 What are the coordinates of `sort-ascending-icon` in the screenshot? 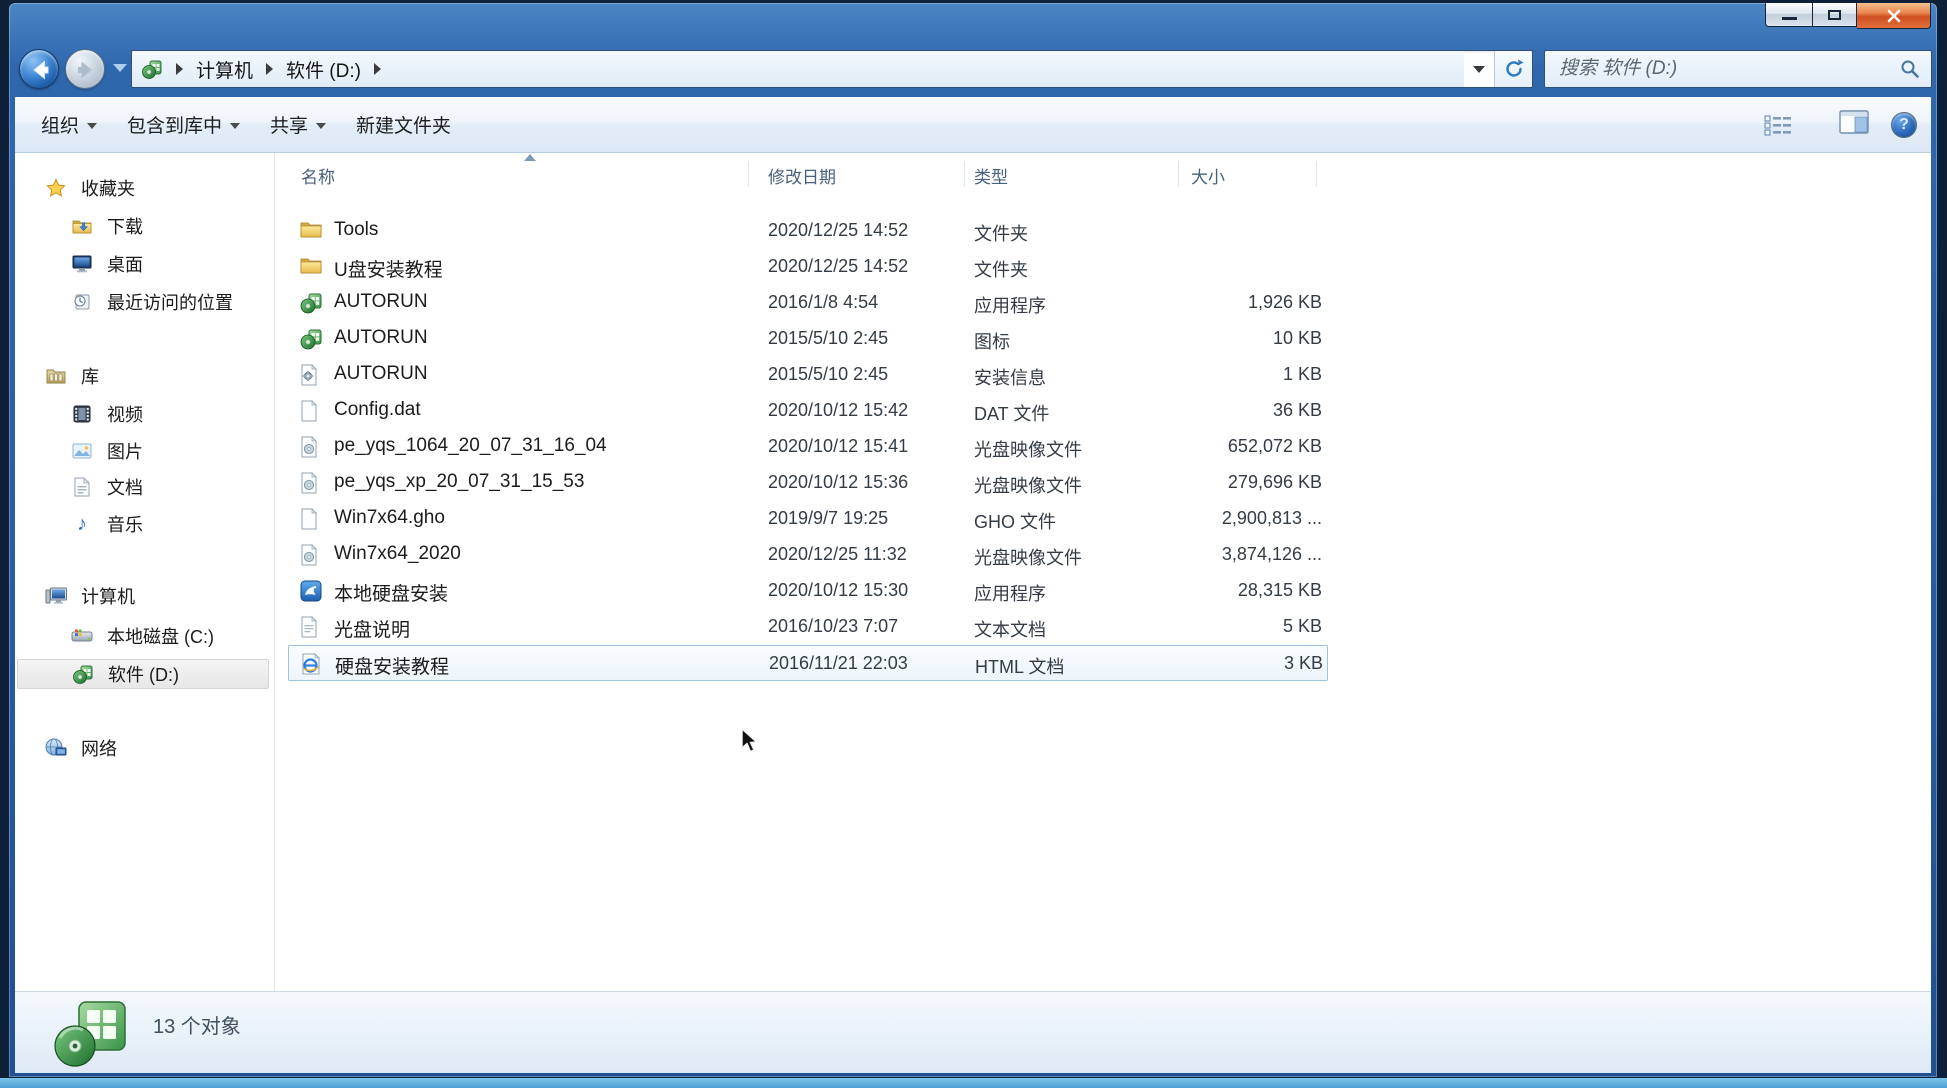 It's located at (530, 157).